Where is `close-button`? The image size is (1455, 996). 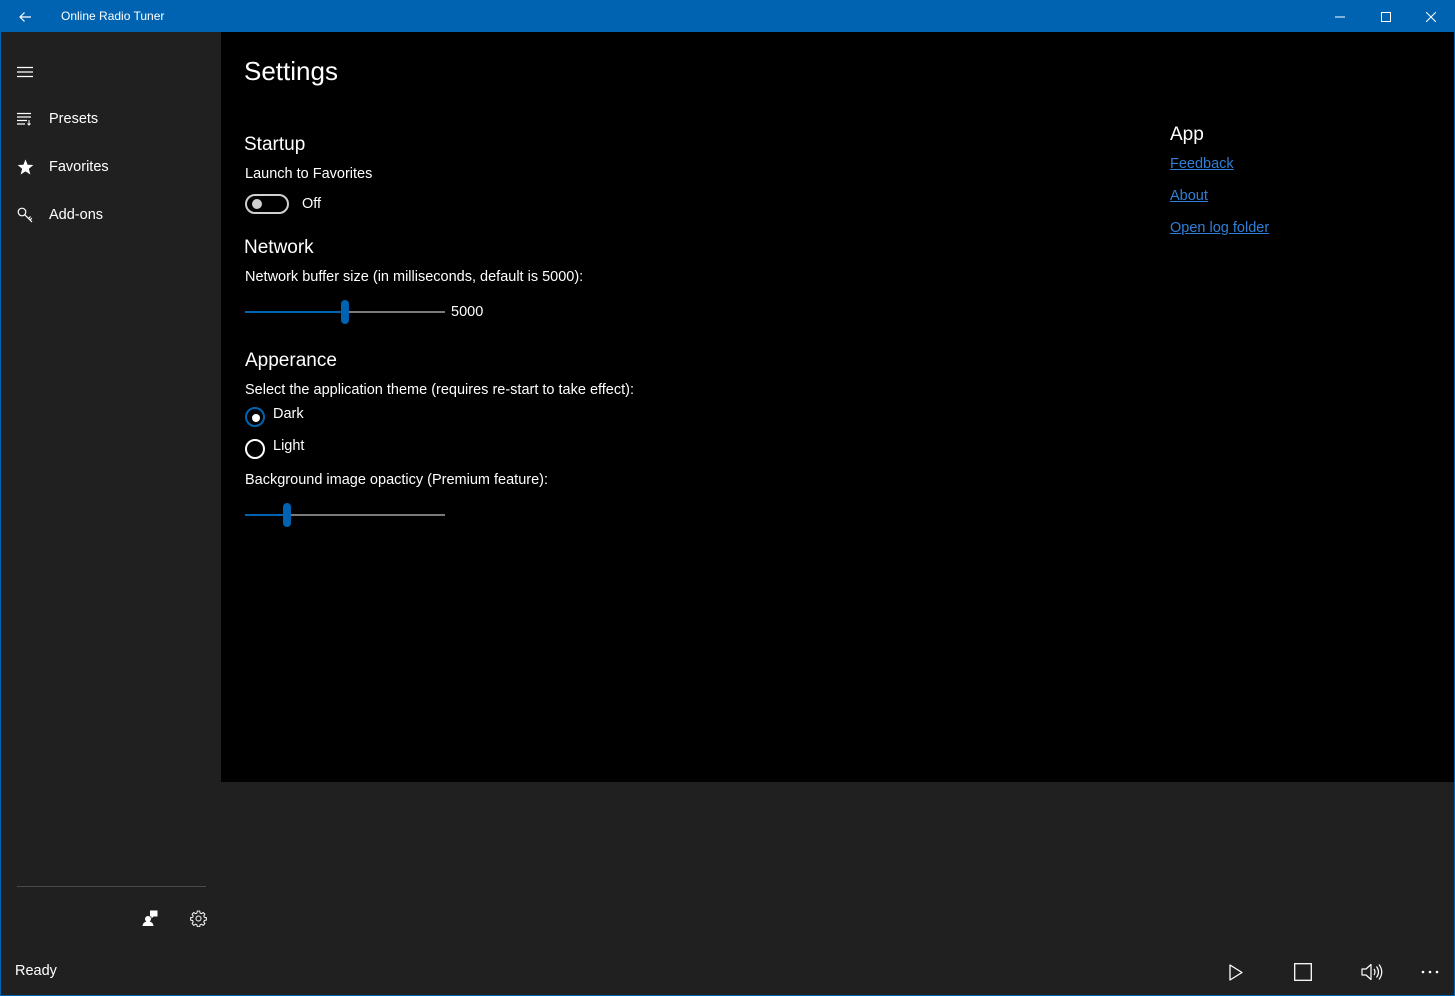 close-button is located at coordinates (1431, 16).